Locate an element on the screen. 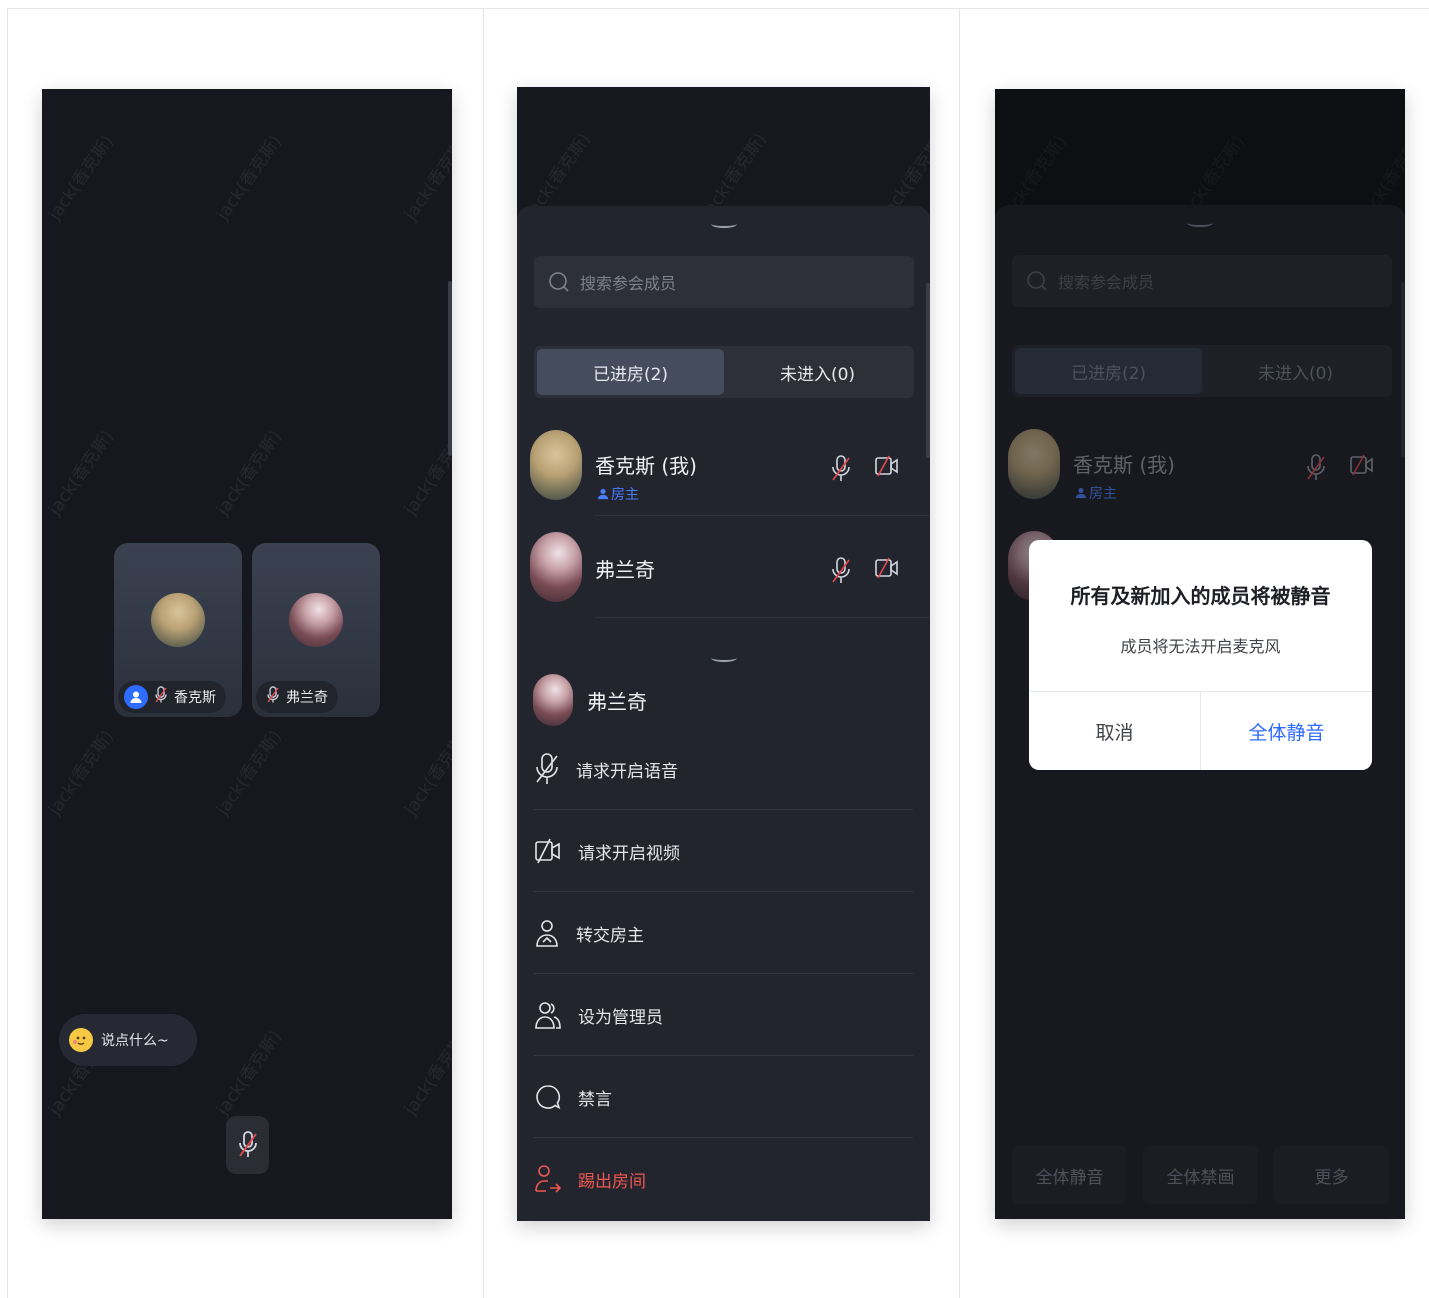  top-divider is located at coordinates (718, 8).